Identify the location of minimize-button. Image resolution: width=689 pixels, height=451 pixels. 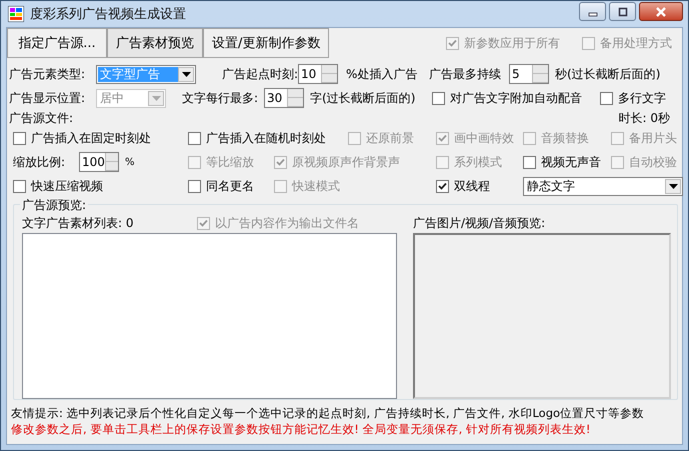
(592, 11).